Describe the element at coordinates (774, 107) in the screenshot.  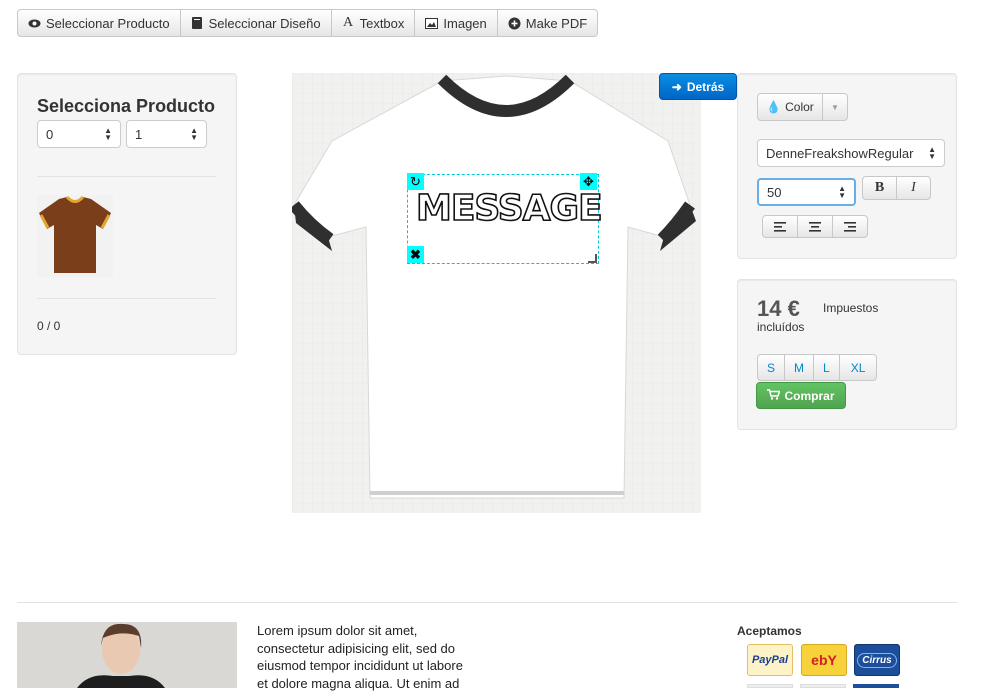
I see `tint-drop-icon: 💧` at that location.